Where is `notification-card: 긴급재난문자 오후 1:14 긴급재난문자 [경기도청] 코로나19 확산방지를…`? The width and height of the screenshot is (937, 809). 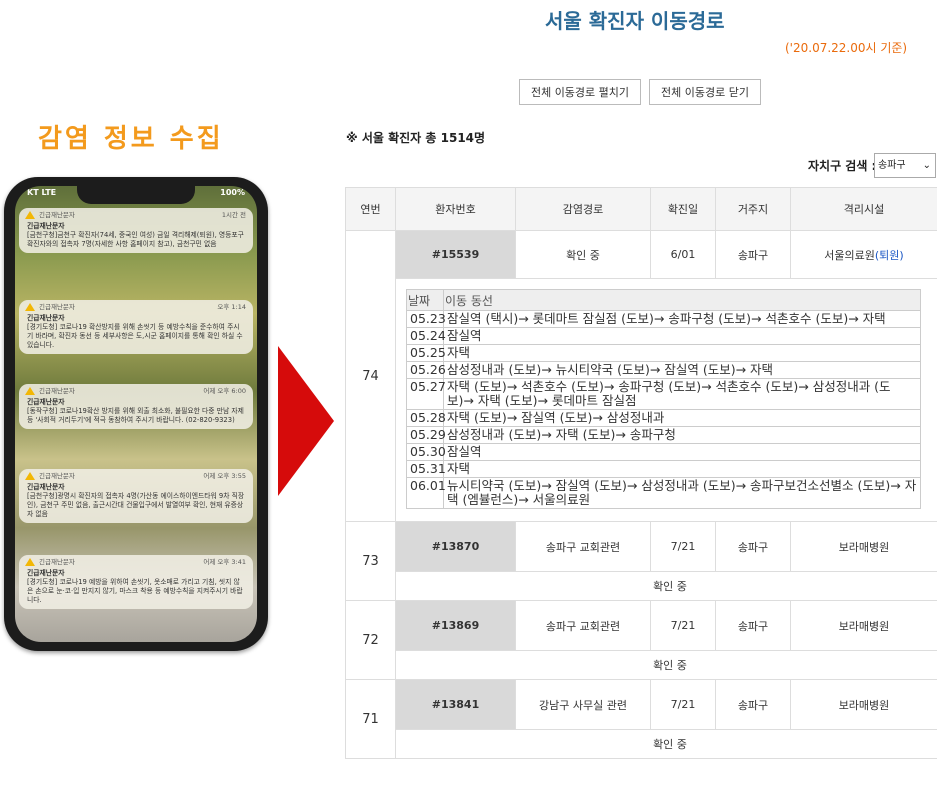
notification-card: 긴급재난문자 오후 1:14 긴급재난문자 [경기도청] 코로나19 확산방지를… is located at coordinates (136, 327).